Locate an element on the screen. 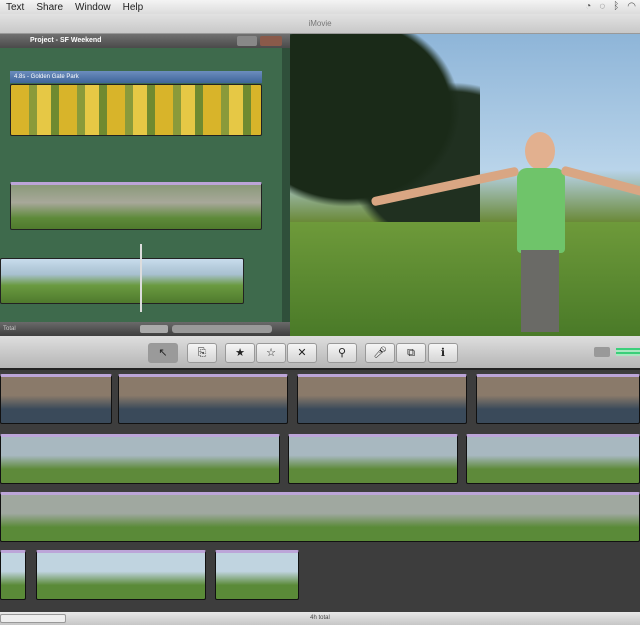  wifi-icon: ◠ is located at coordinates (631, 6).